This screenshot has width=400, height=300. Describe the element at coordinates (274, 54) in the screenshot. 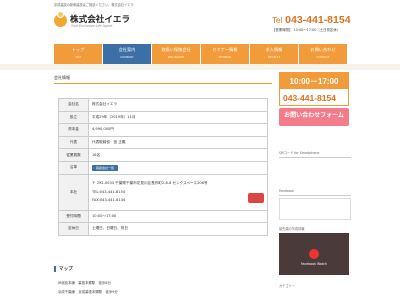

I see `nav-recruit: 求人情報 RECRUIT` at that location.